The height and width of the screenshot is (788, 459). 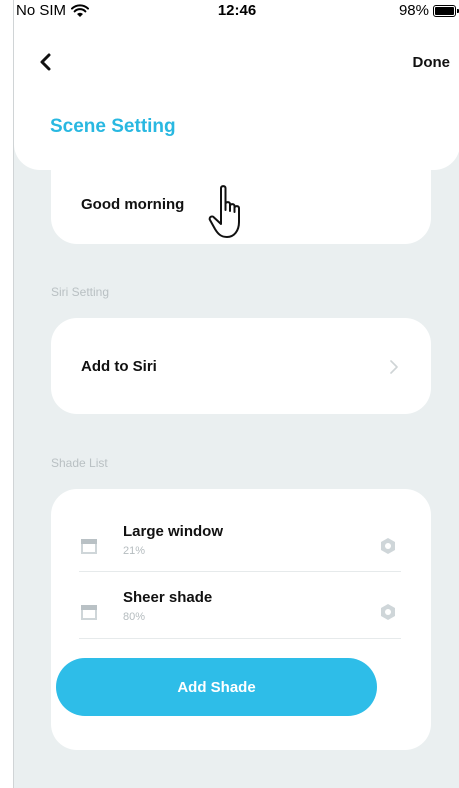 What do you see at coordinates (119, 366) in the screenshot?
I see `add-to-siri-label: Add to Siri` at bounding box center [119, 366].